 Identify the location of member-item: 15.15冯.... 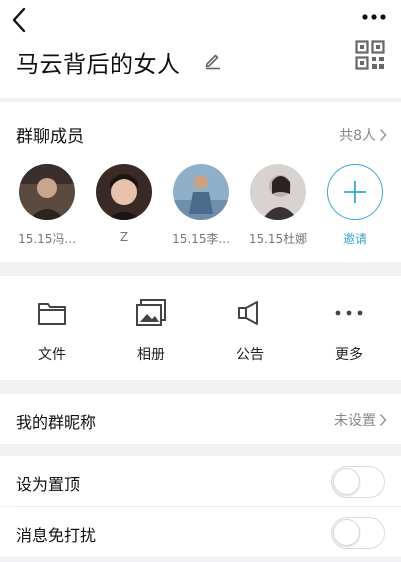
(47, 205).